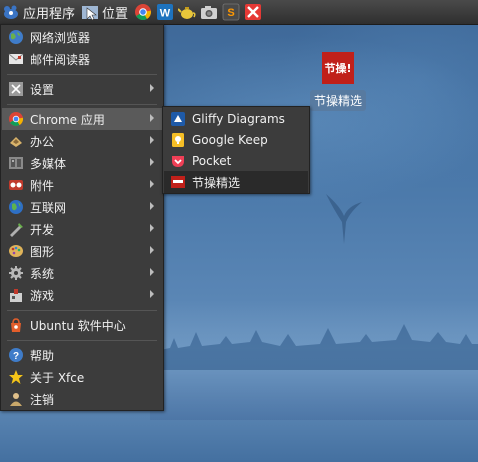 This screenshot has height=462, width=478. What do you see at coordinates (16, 185) in the screenshot?
I see `accessories-icon` at bounding box center [16, 185].